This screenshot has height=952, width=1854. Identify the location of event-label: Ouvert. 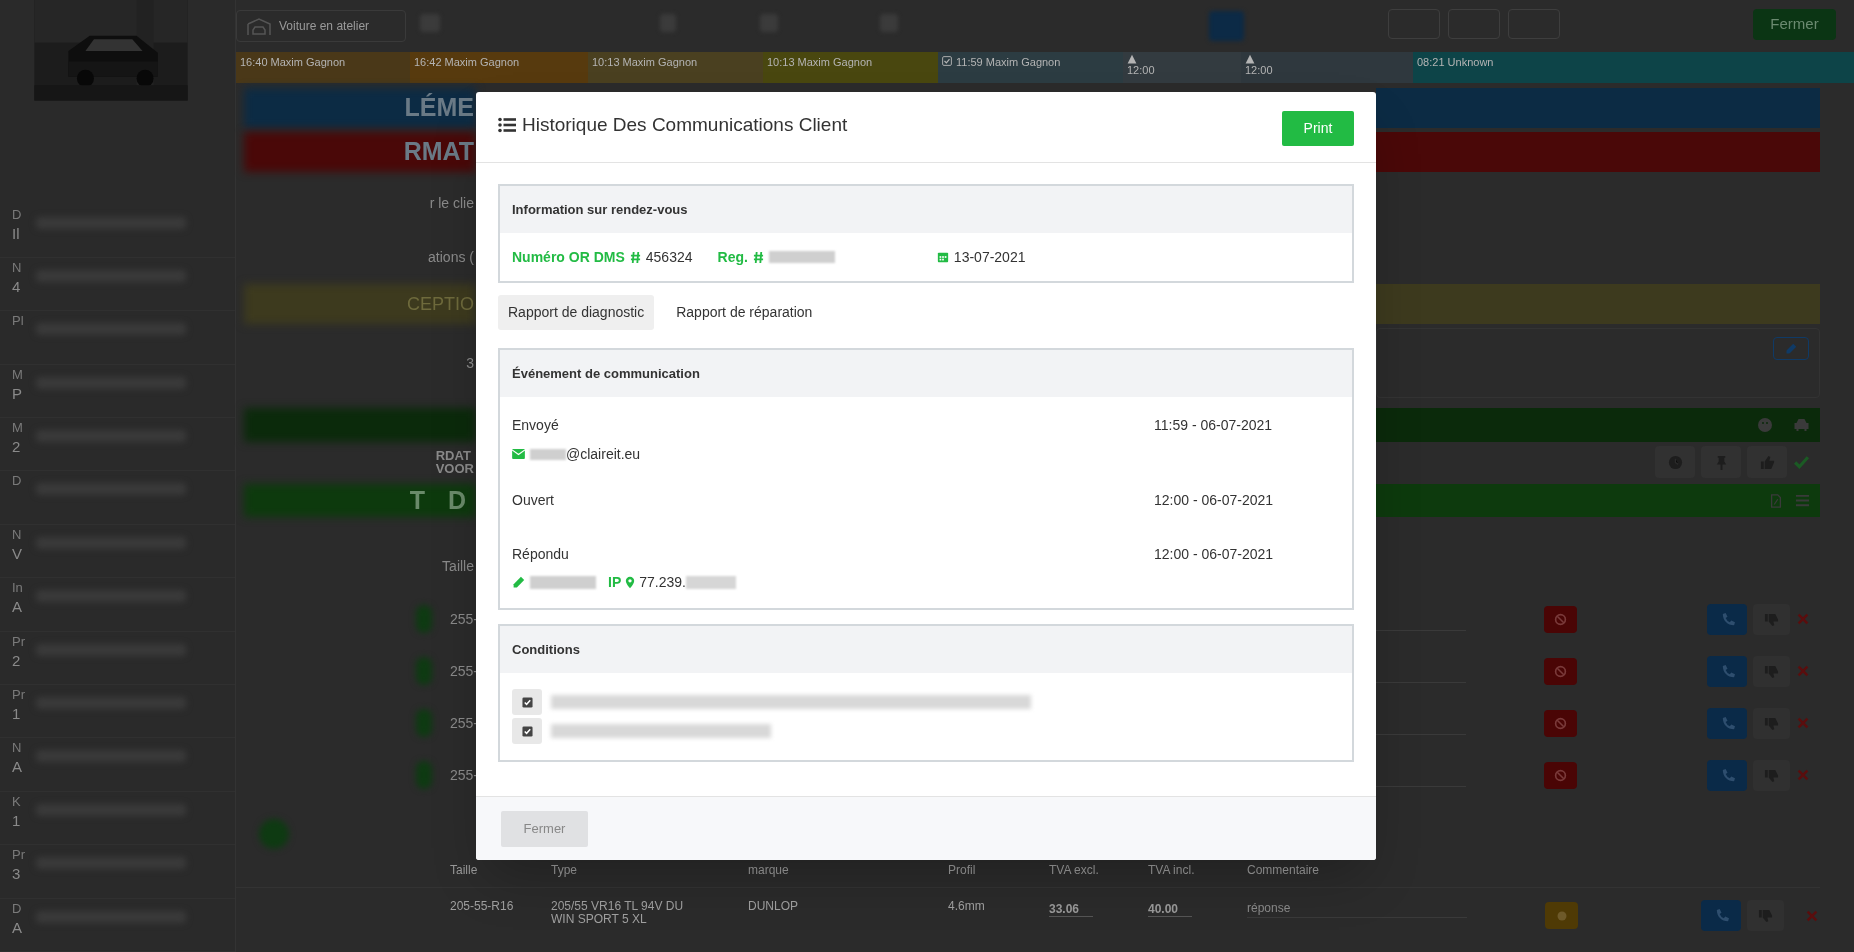
(533, 500).